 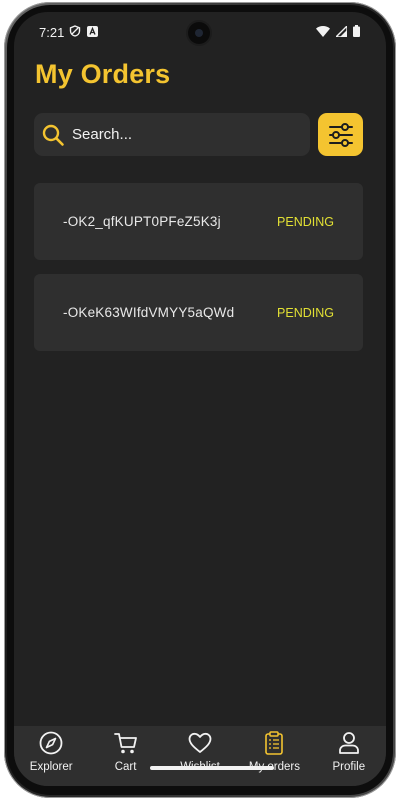 What do you see at coordinates (356, 31) in the screenshot?
I see `battery-icon` at bounding box center [356, 31].